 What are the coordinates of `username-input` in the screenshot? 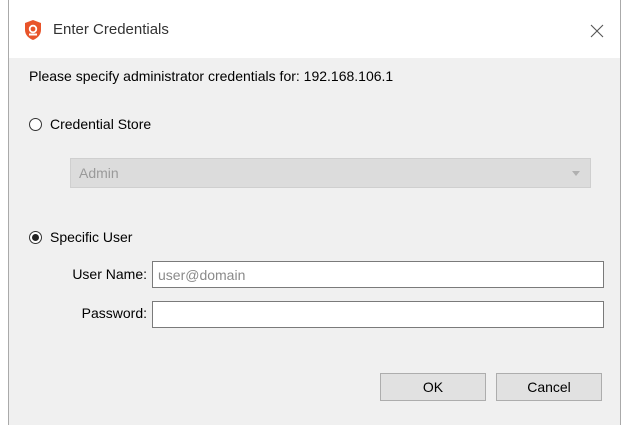 It's located at (378, 274).